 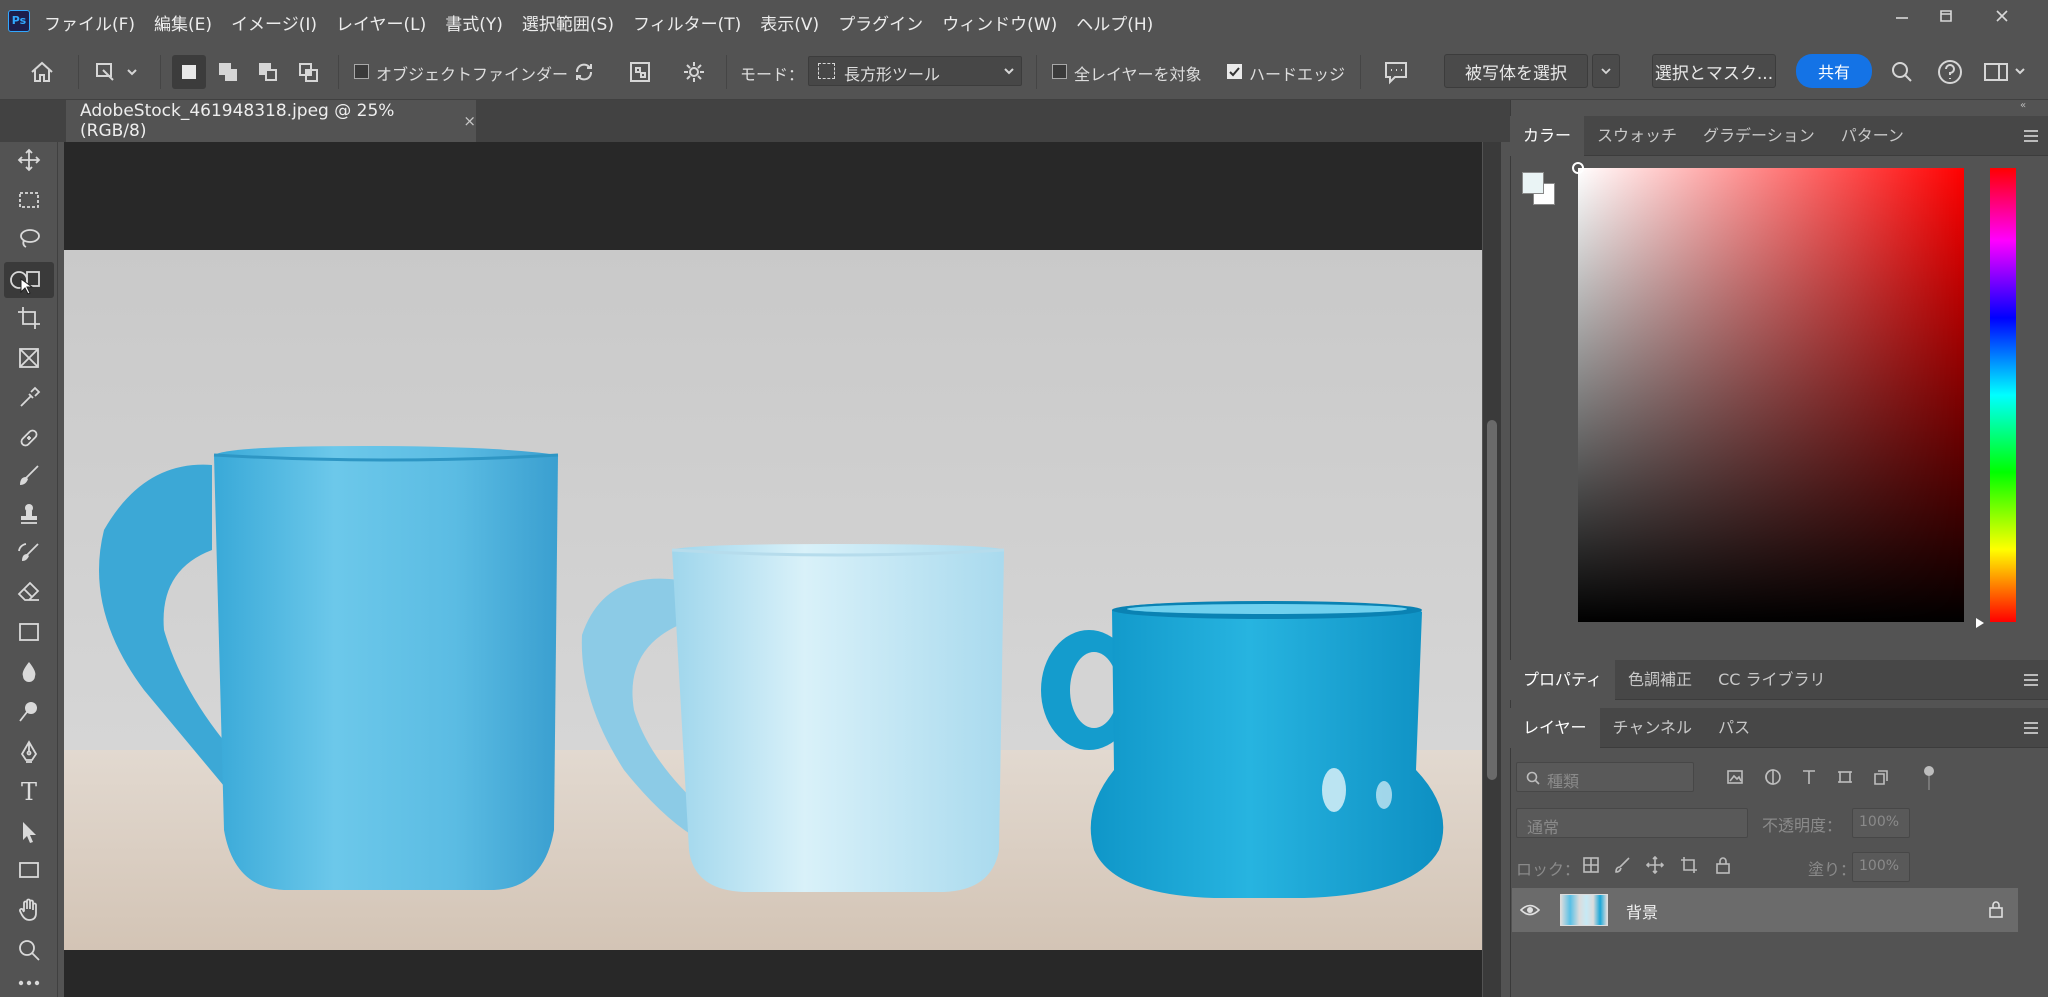 I want to click on history-brush-tool-icon, so click(x=29, y=554).